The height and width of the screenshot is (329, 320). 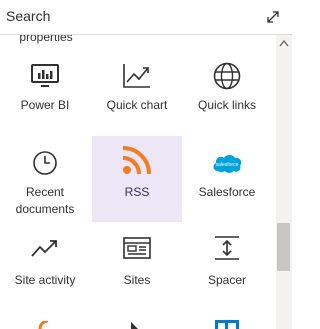 I want to click on tile-label: Quick links, so click(x=226, y=105).